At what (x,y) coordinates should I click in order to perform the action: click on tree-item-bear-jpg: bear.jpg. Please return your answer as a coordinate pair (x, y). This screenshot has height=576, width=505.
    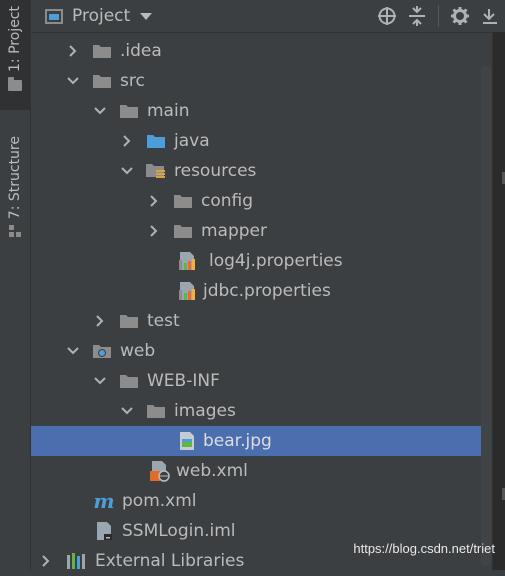
    Looking at the image, I should click on (261, 441).